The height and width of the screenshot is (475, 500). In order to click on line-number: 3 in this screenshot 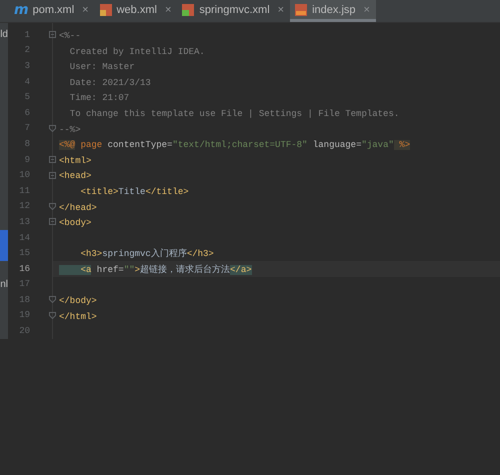, I will do `click(27, 65)`.